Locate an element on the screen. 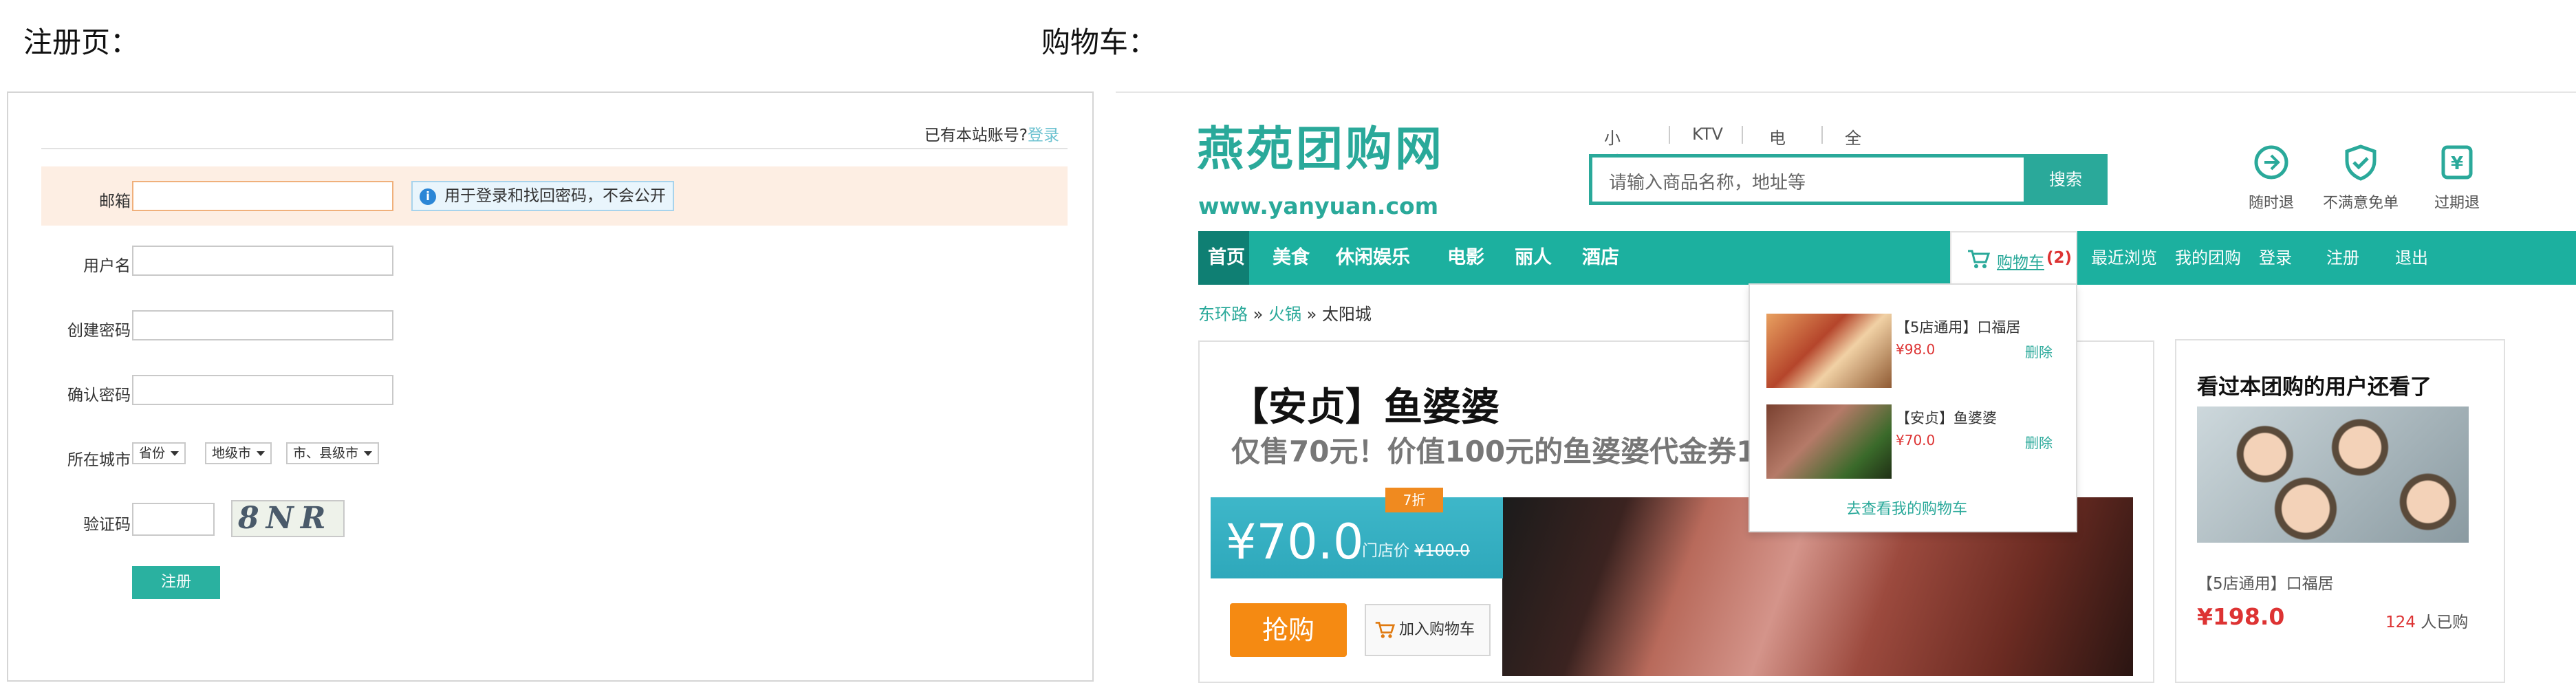  shield-check-icon is located at coordinates (2361, 162).